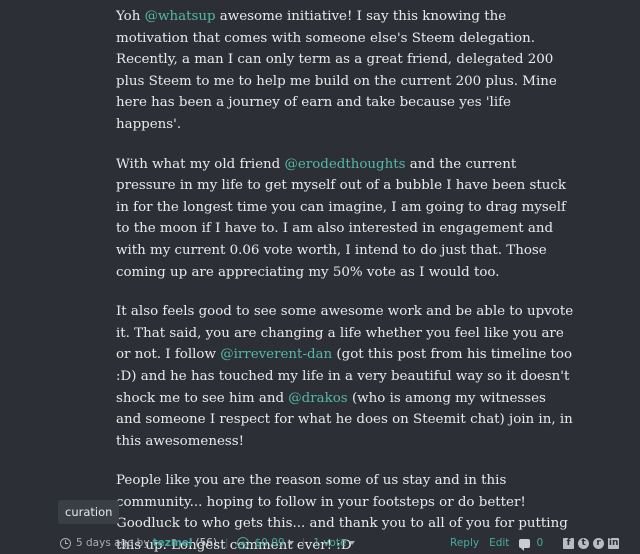  Describe the element at coordinates (499, 543) in the screenshot. I see `edit-button: Edit` at that location.